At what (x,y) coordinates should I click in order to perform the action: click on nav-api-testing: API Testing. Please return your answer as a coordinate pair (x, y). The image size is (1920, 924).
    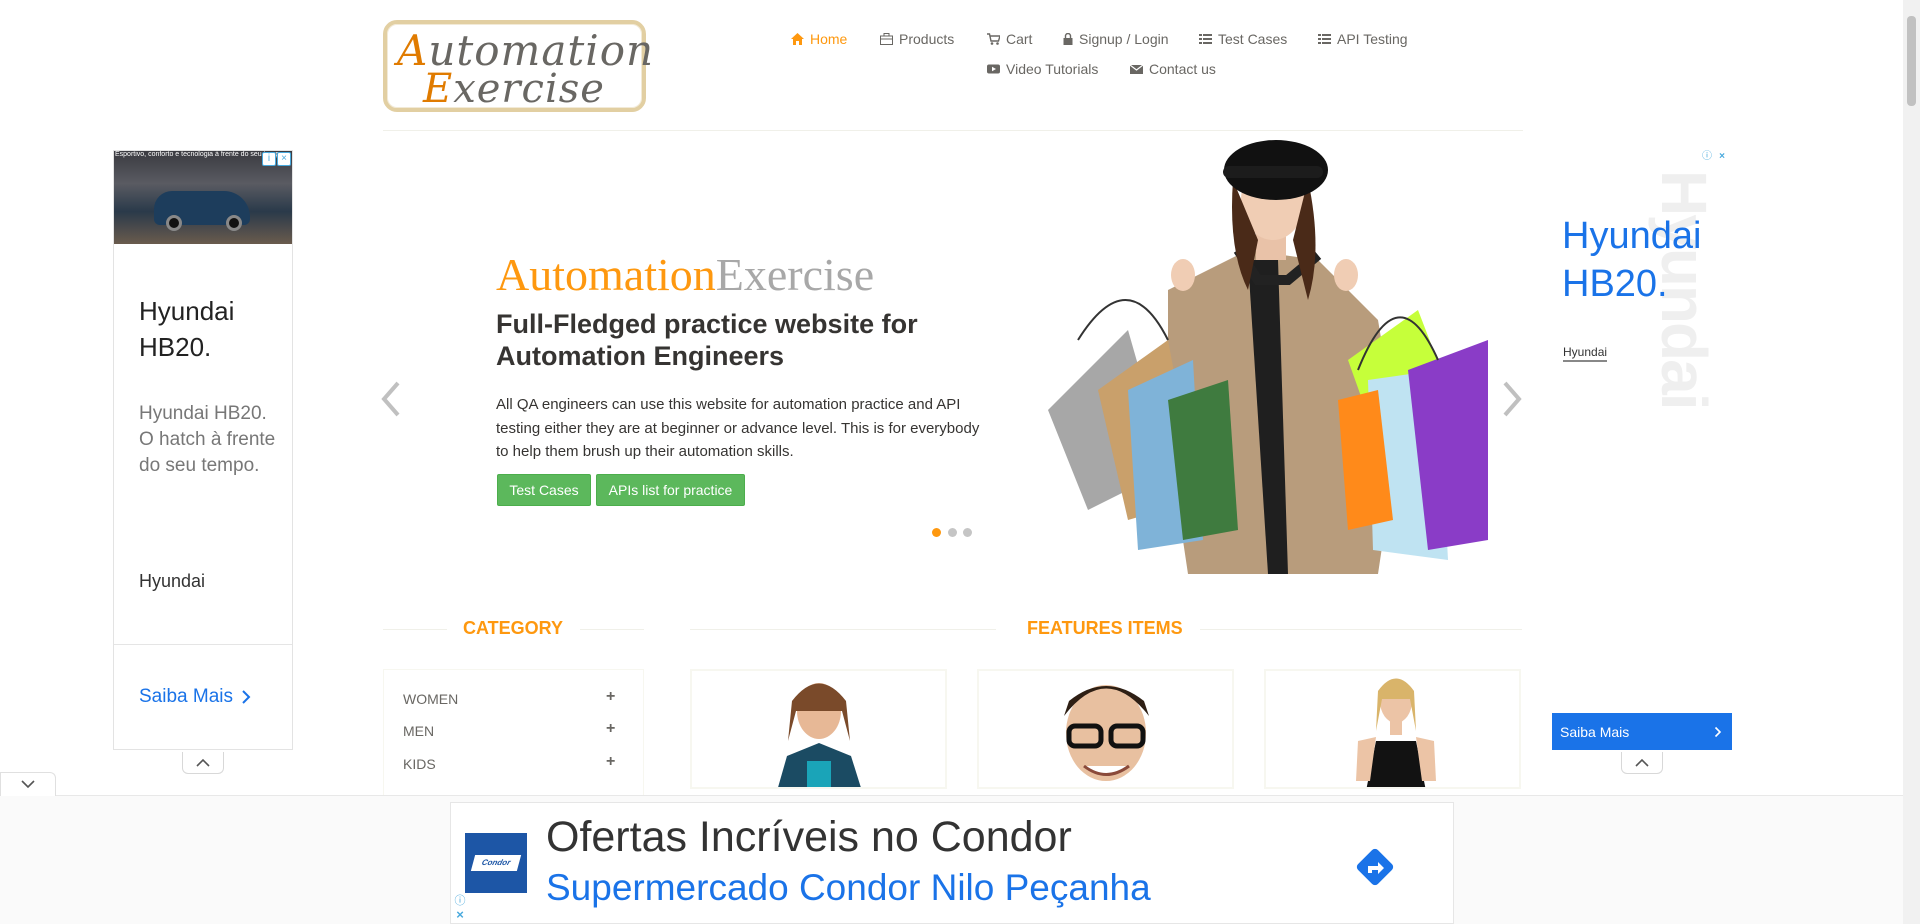
    Looking at the image, I should click on (1363, 39).